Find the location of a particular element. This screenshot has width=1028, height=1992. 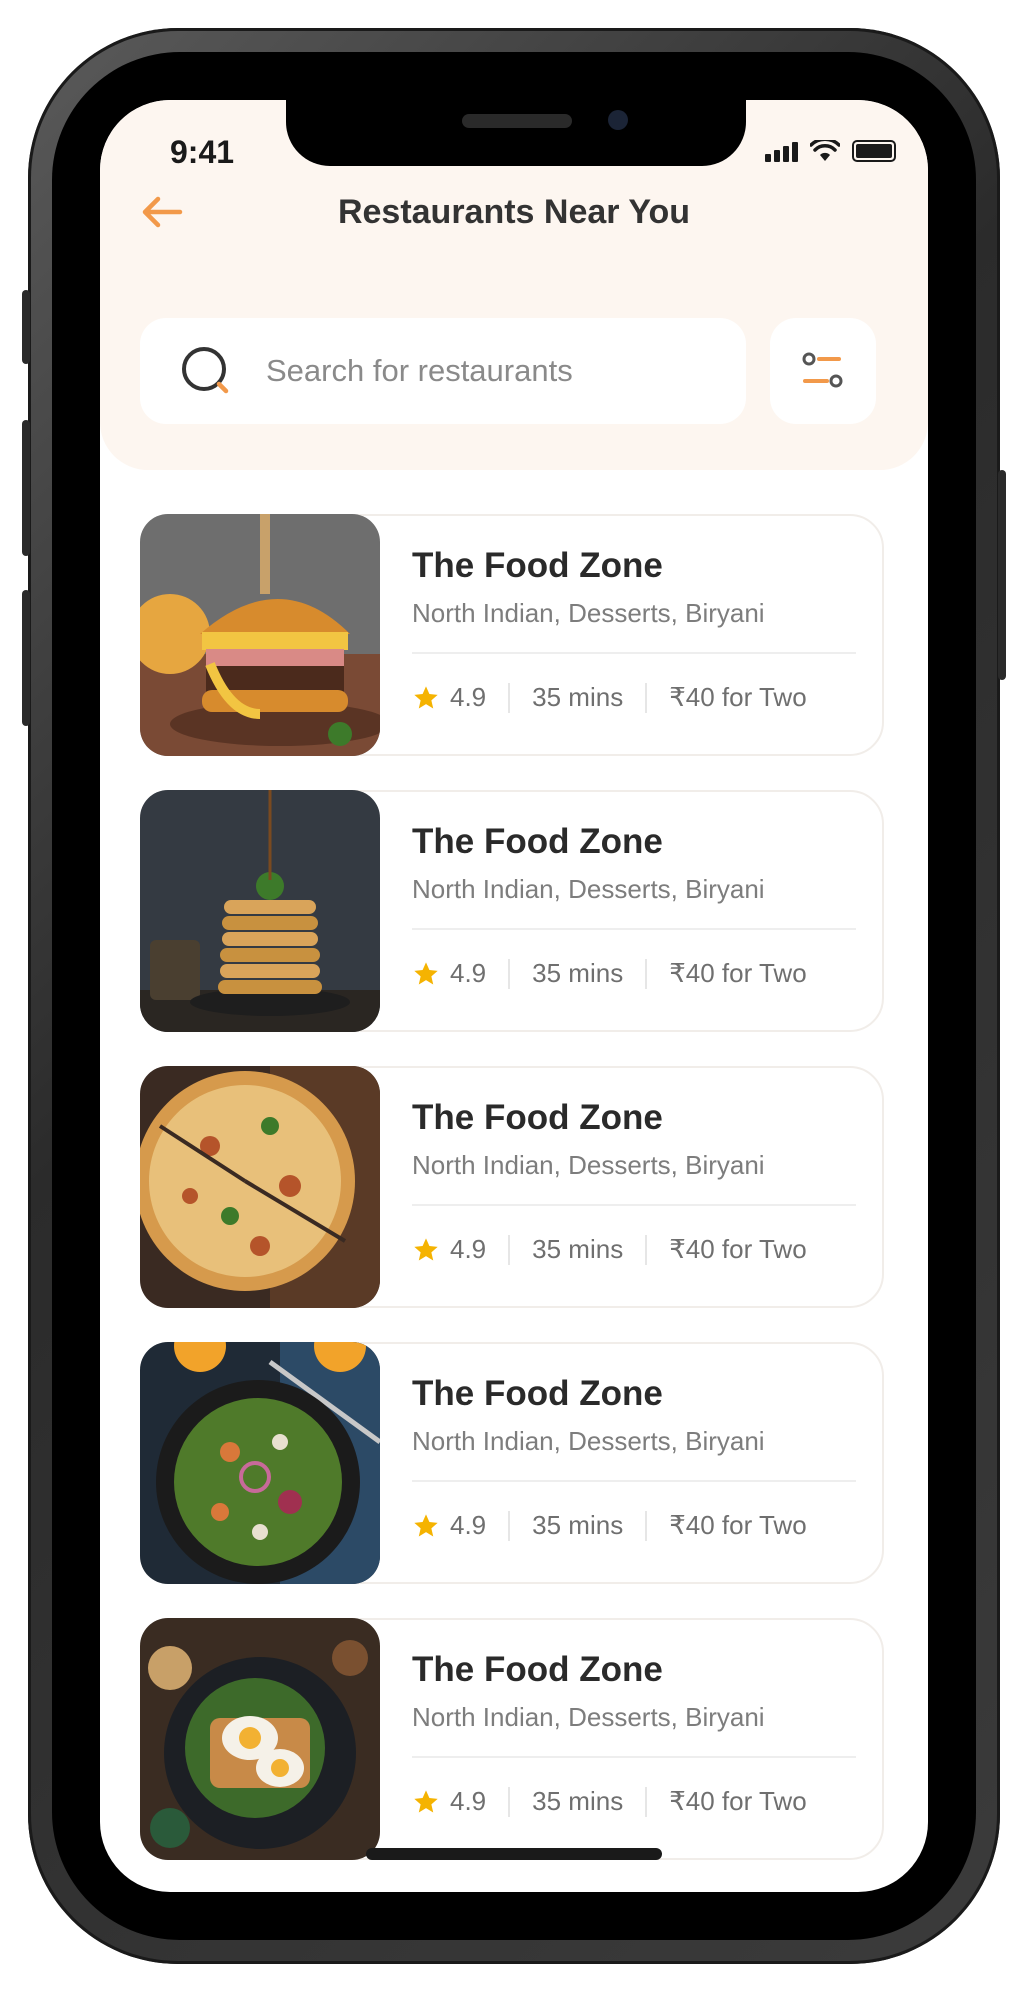

filter-icon is located at coordinates (822, 370).